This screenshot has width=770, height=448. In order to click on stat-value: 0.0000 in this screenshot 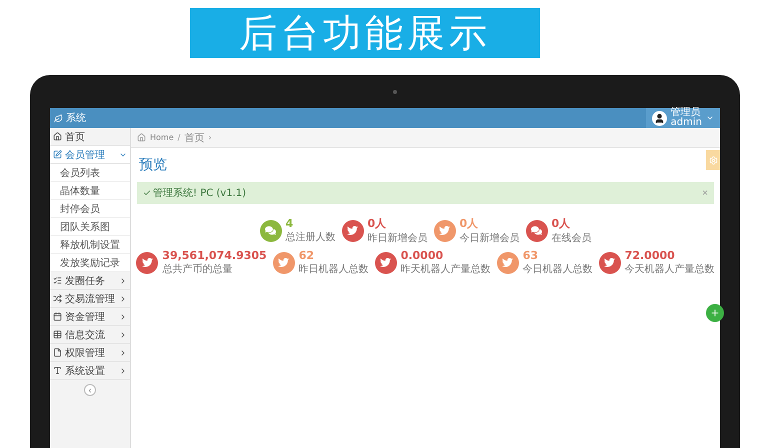, I will do `click(422, 255)`.